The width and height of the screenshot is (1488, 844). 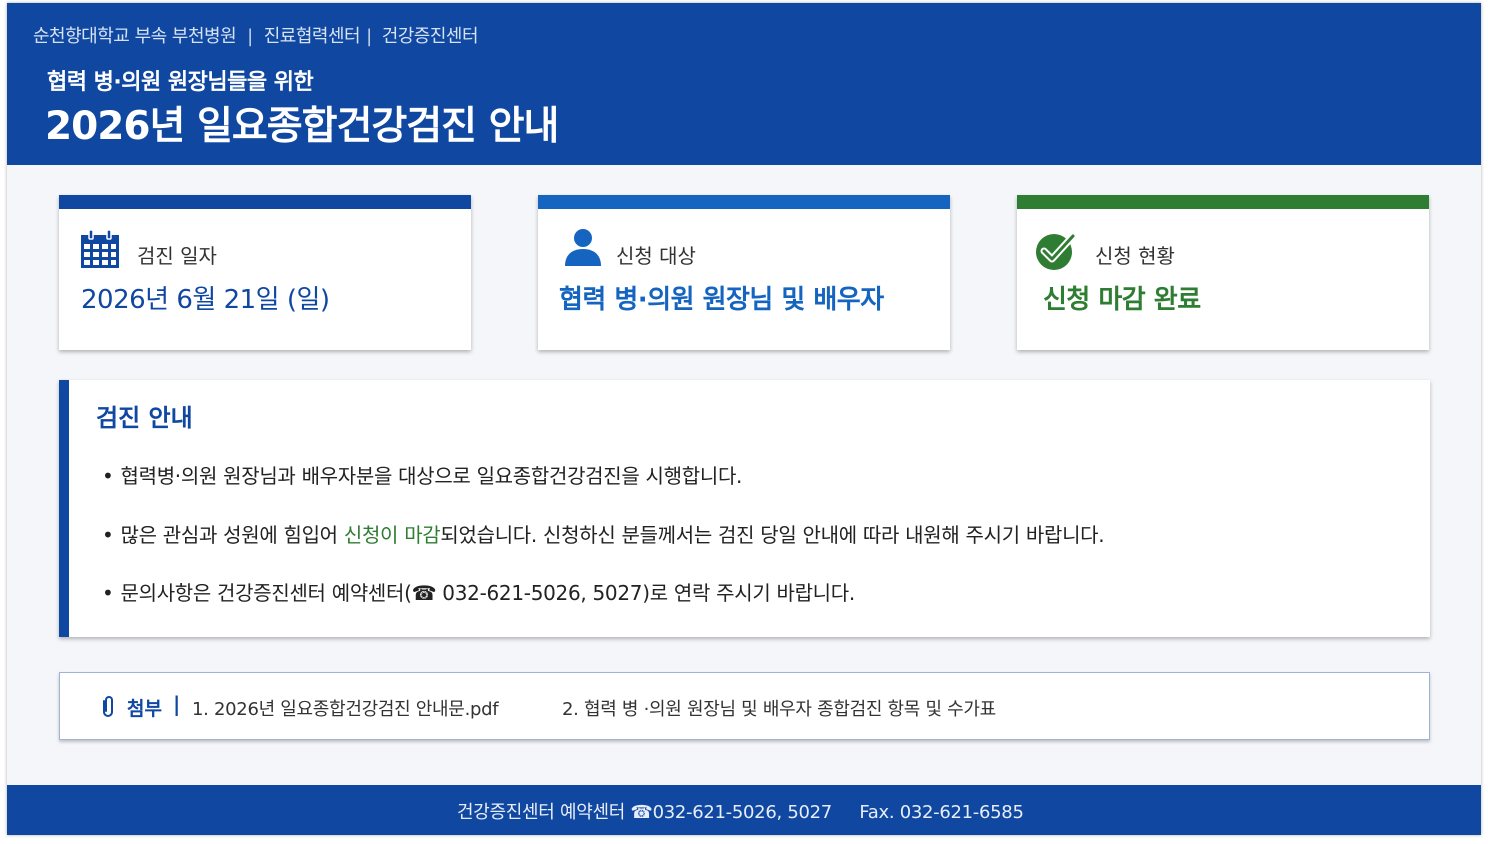 What do you see at coordinates (1056, 253) in the screenshot?
I see `check-circle-icon` at bounding box center [1056, 253].